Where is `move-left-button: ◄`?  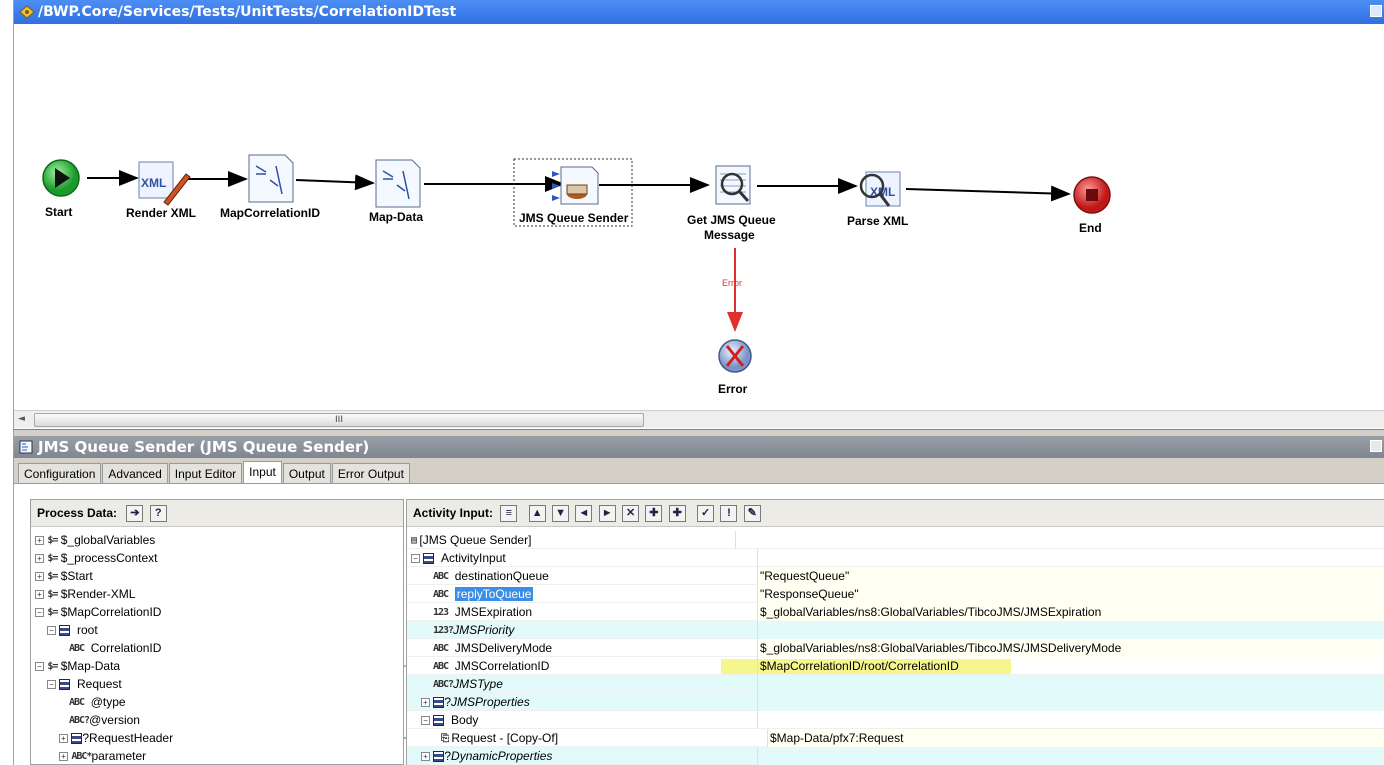
move-left-button: ◄ is located at coordinates (584, 514).